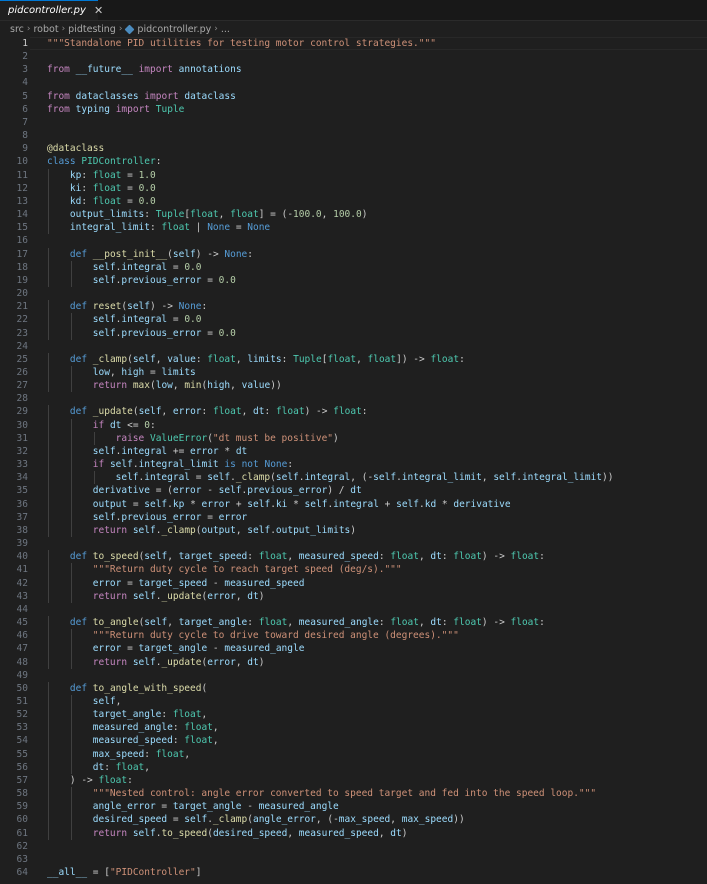 Image resolution: width=707 pixels, height=884 pixels. I want to click on code-line: 28, so click(353, 398).